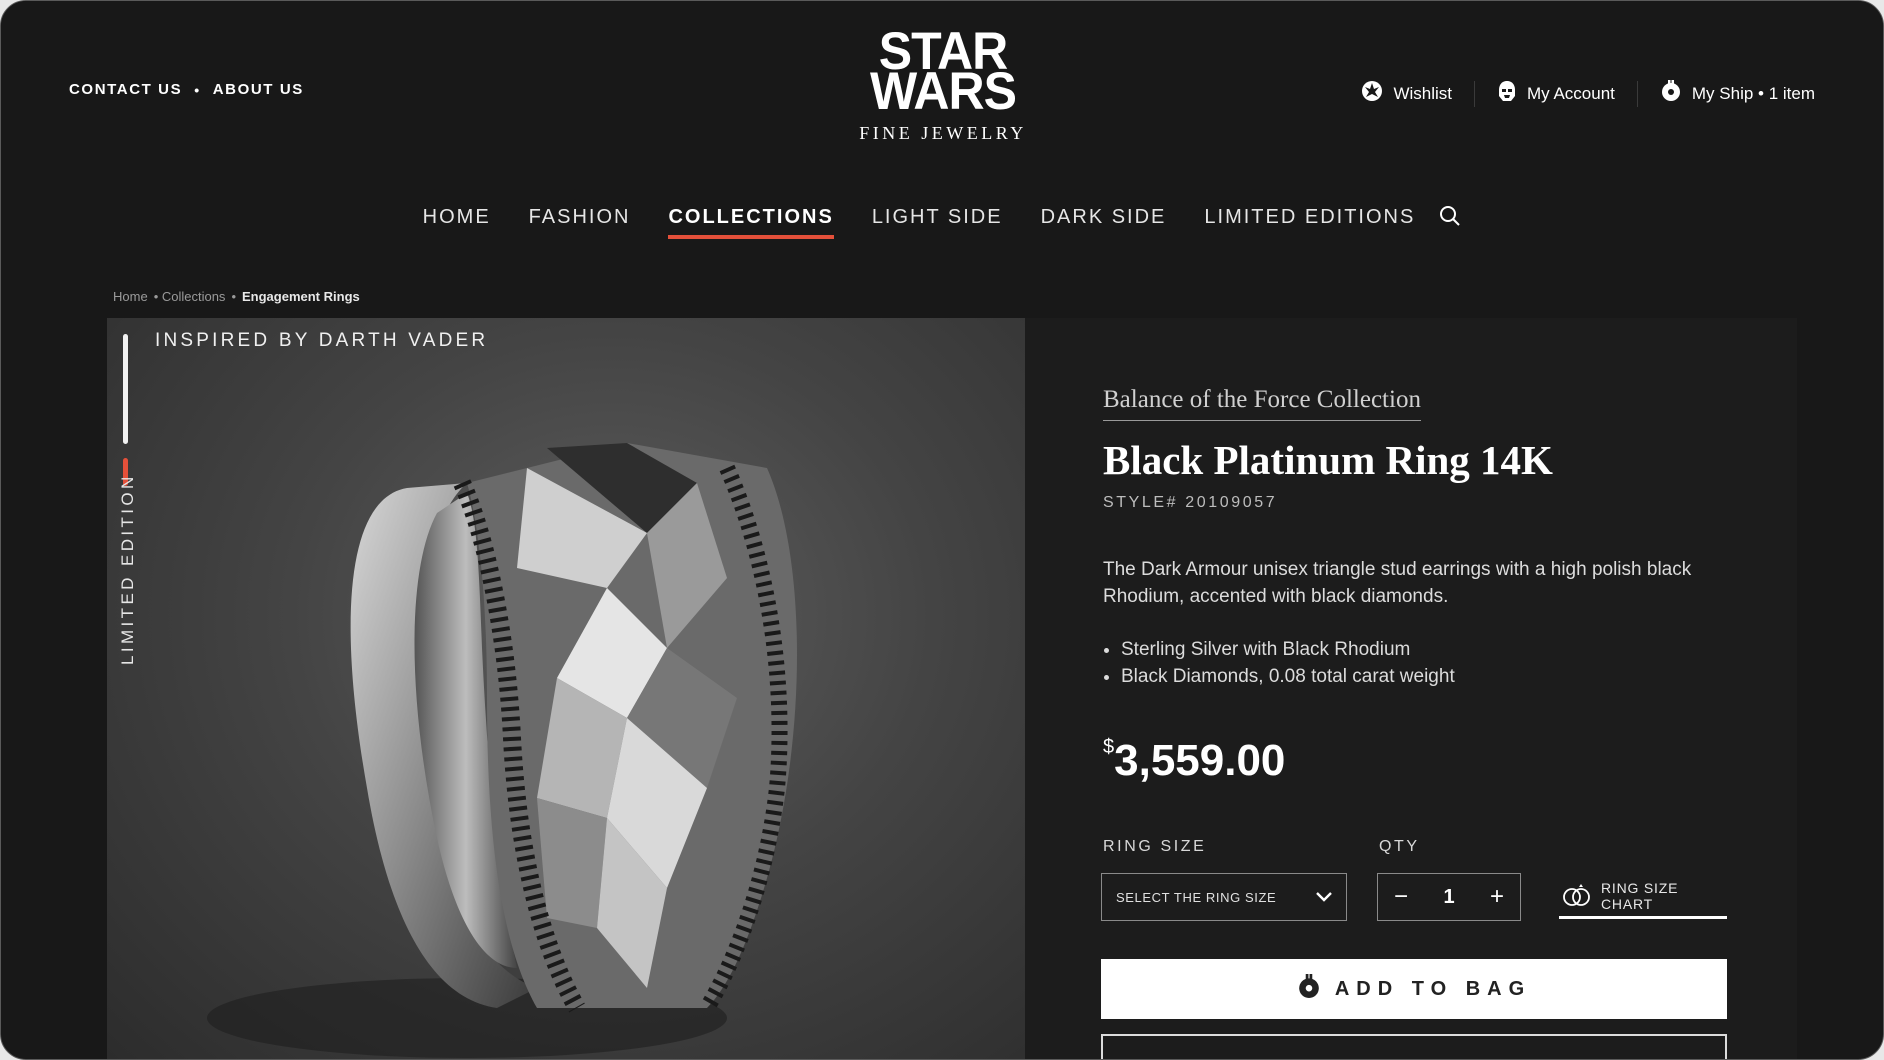 The width and height of the screenshot is (1884, 1060). Describe the element at coordinates (1104, 221) in the screenshot. I see `nav-dark-side: DARK SIDE` at that location.